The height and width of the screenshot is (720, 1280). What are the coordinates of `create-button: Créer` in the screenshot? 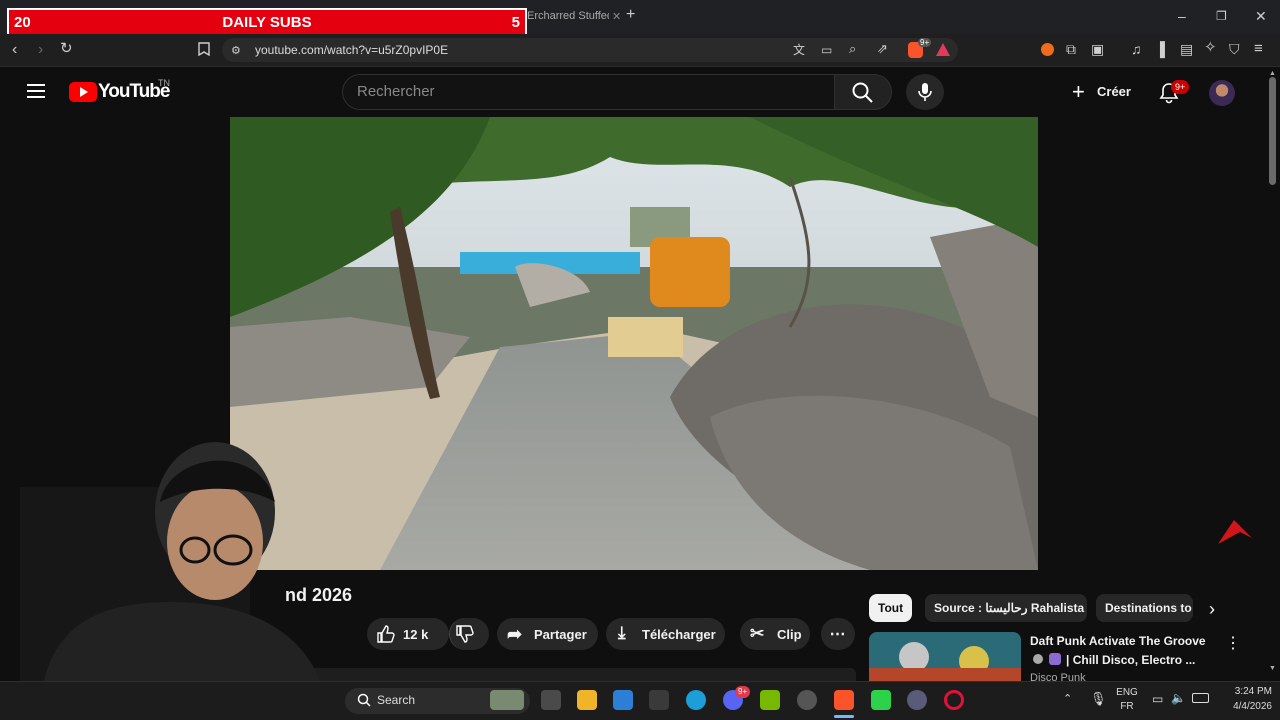 It's located at (1114, 91).